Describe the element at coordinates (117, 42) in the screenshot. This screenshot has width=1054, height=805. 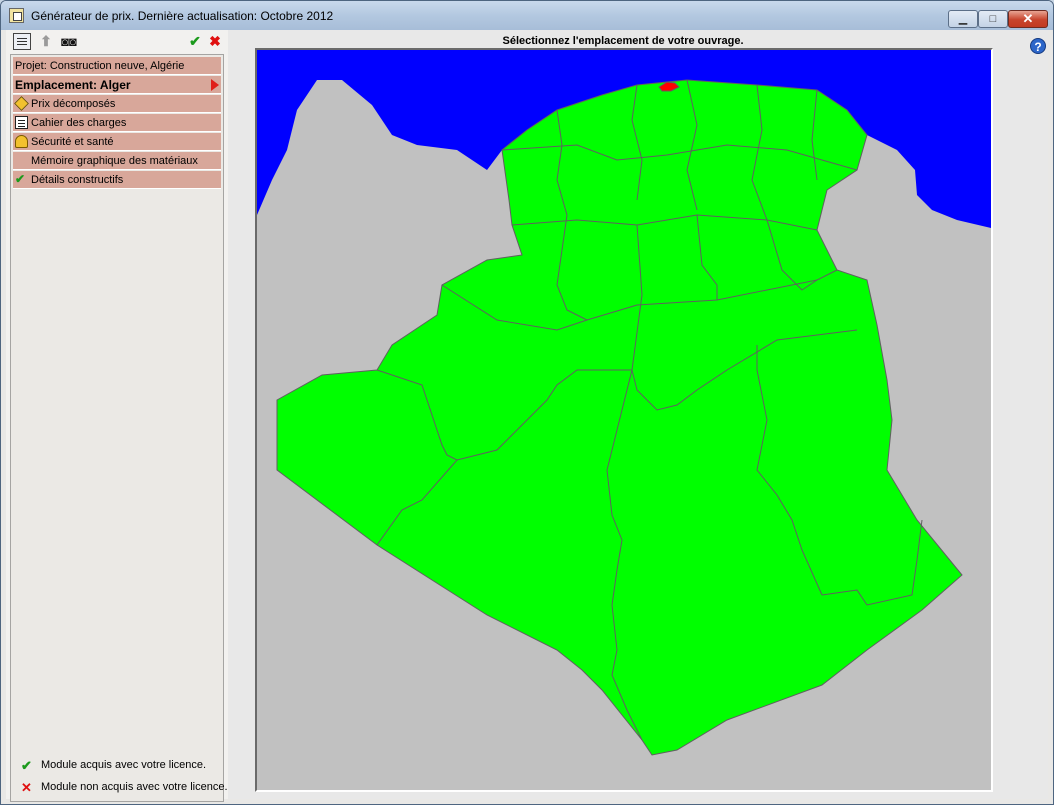
I see `toolbar: ⬆ ◙◙ ✔ ✖` at that location.